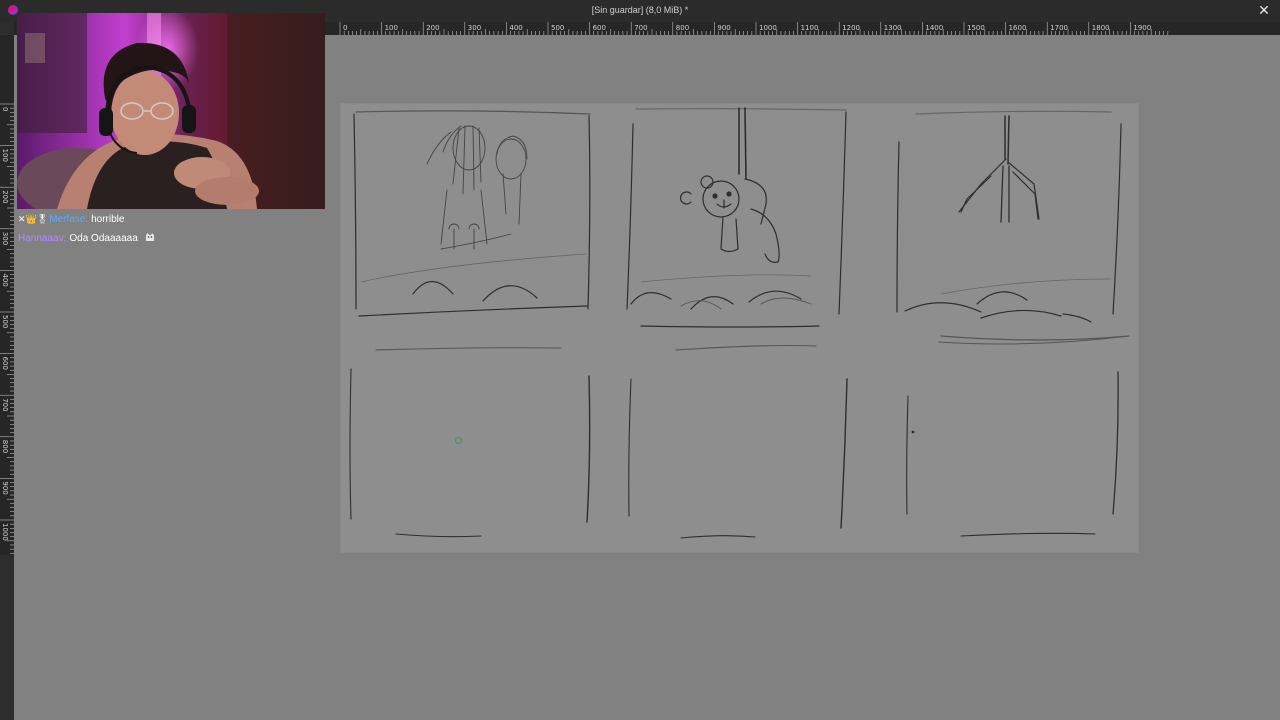 This screenshot has height=720, width=1280. Describe the element at coordinates (168, 220) in the screenshot. I see `chat-message: ✕👑🎖Merfase: horrible` at that location.